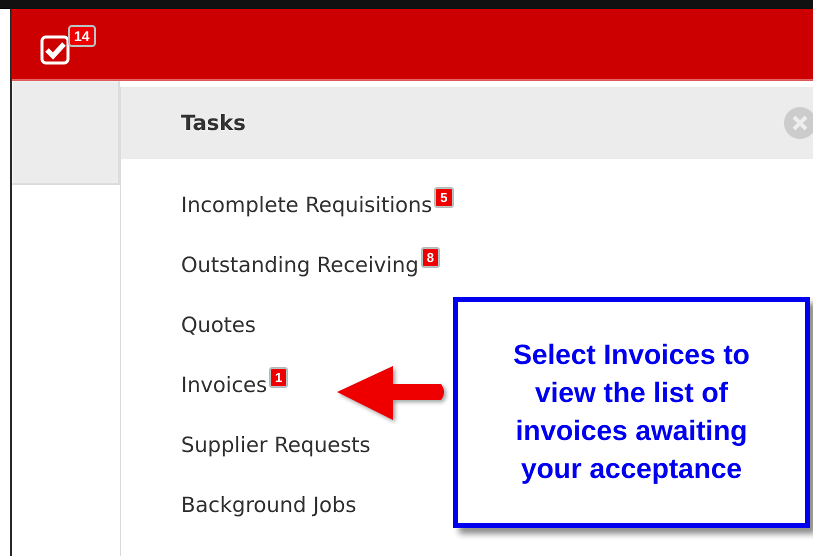 This screenshot has width=813, height=556. Describe the element at coordinates (218, 325) in the screenshot. I see `task-link: Quotes` at that location.